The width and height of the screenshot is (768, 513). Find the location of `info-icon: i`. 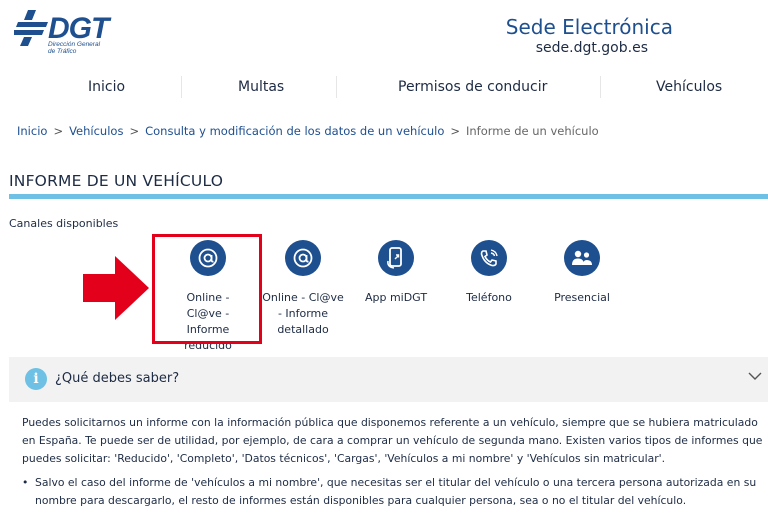

info-icon: i is located at coordinates (36, 379).